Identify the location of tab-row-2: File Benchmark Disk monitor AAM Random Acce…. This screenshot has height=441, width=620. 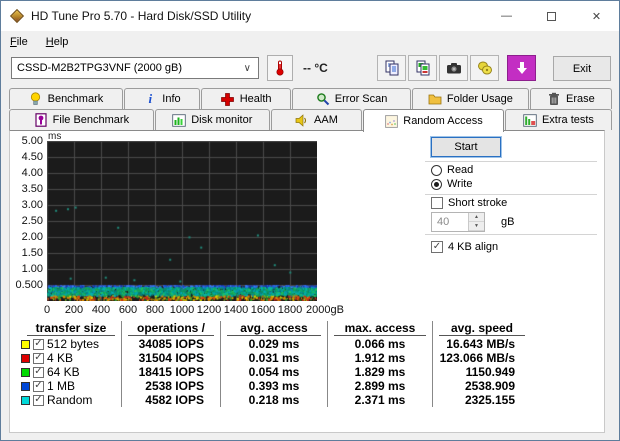
(311, 120).